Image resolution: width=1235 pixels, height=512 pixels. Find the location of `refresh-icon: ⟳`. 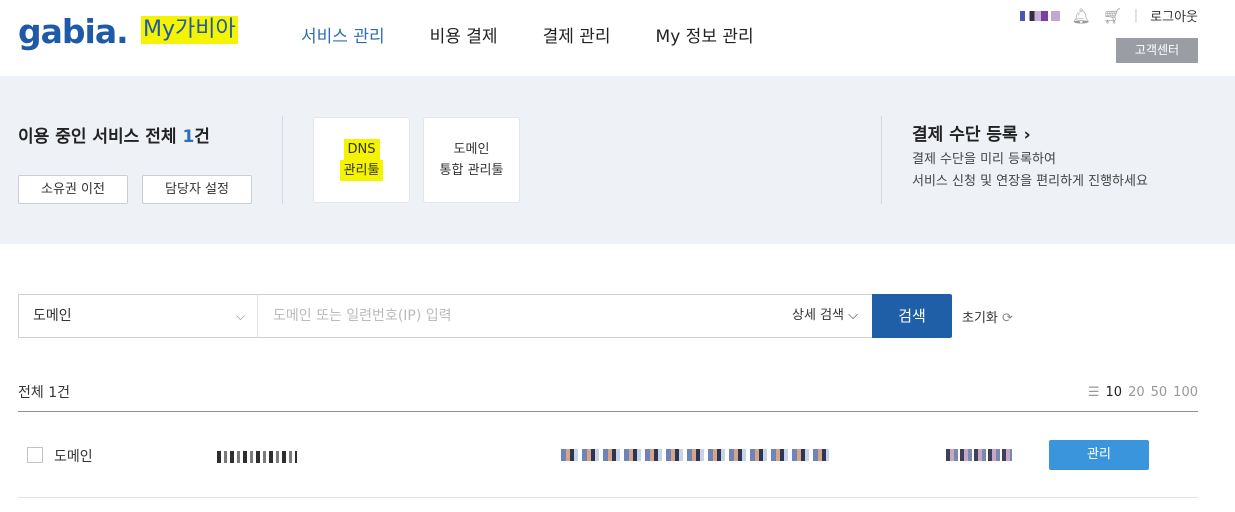

refresh-icon: ⟳ is located at coordinates (1007, 318).